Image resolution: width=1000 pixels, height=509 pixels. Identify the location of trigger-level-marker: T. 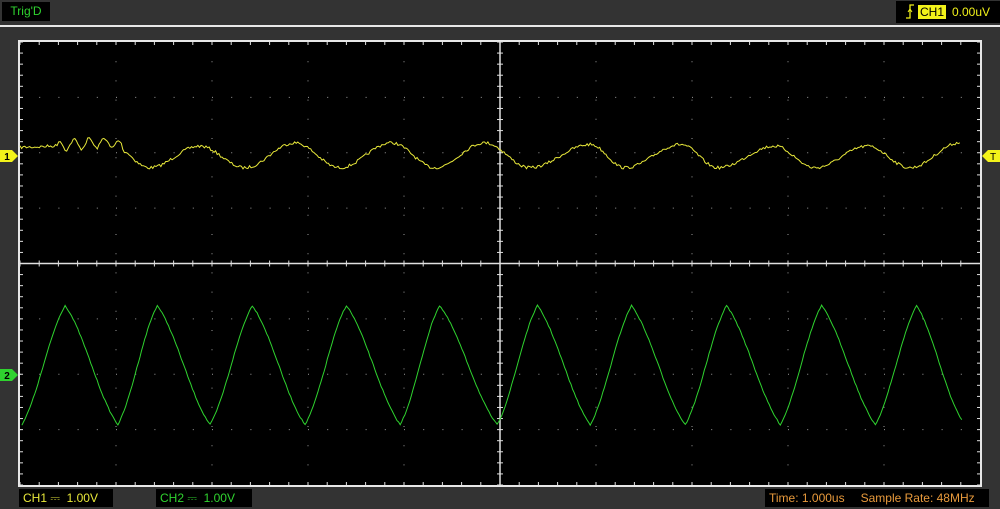
(991, 156).